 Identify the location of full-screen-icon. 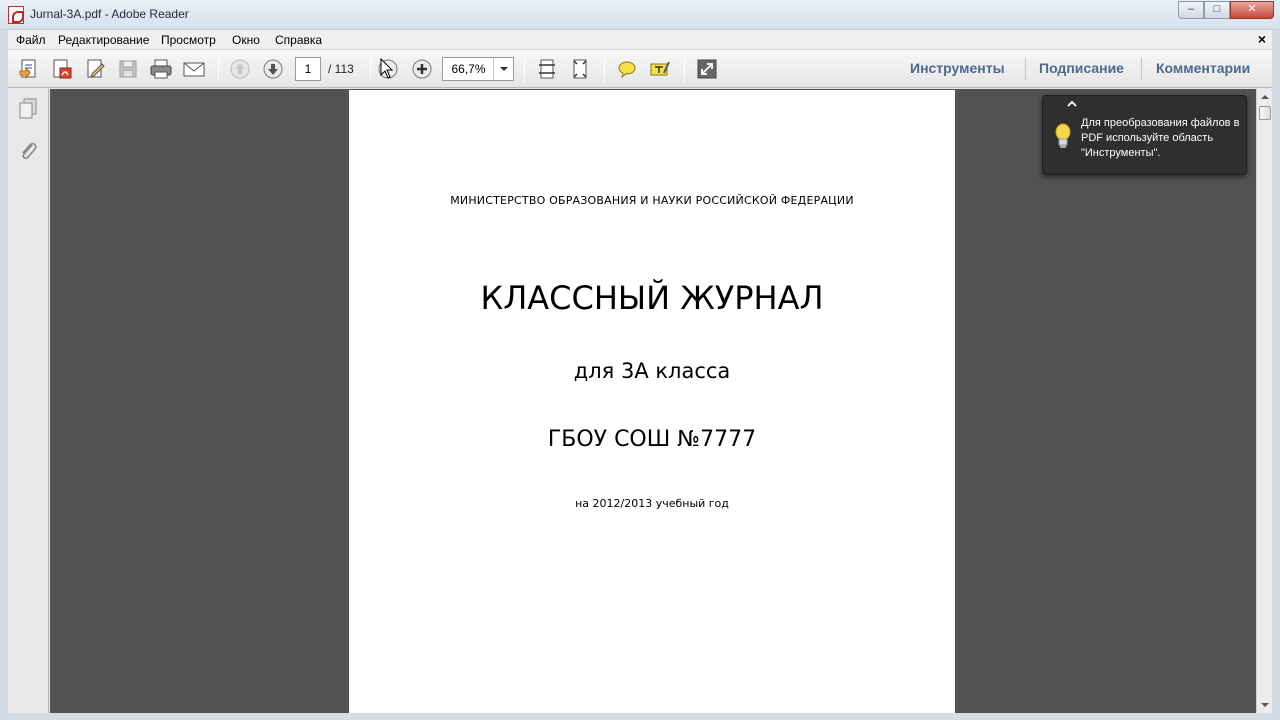
(707, 69).